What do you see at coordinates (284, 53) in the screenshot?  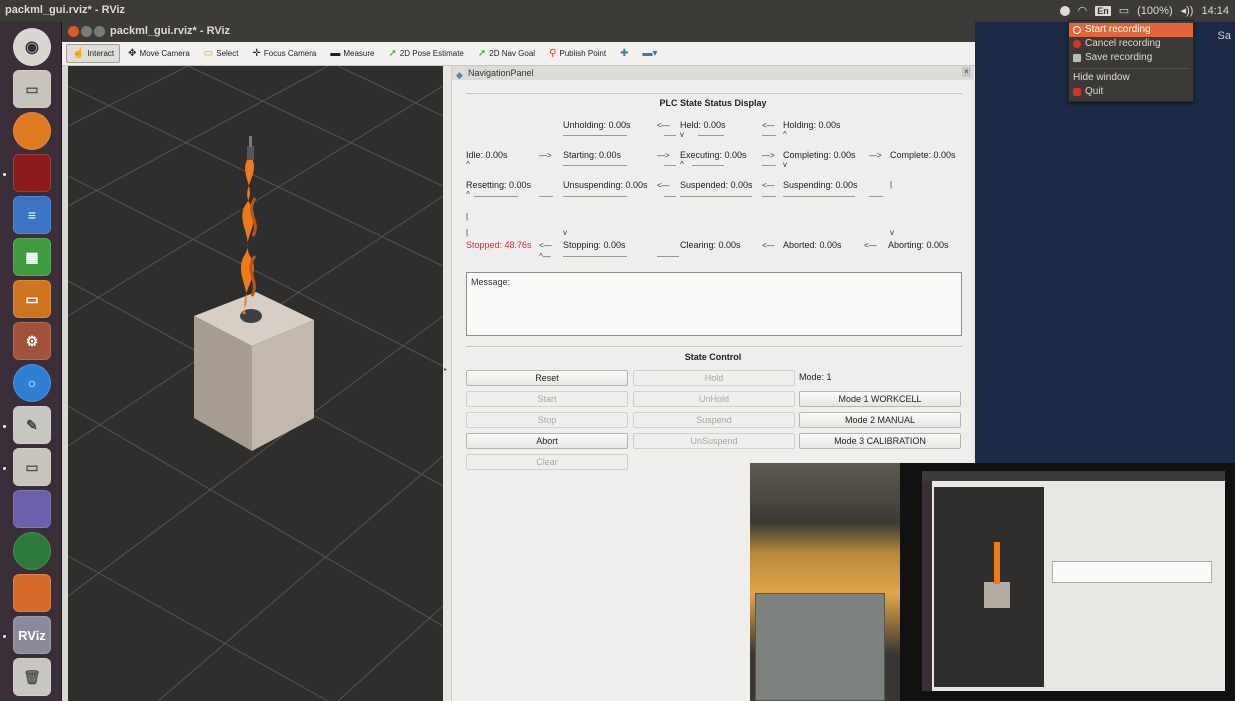 I see `tool-focus-camera: ✛ Focus Camera` at bounding box center [284, 53].